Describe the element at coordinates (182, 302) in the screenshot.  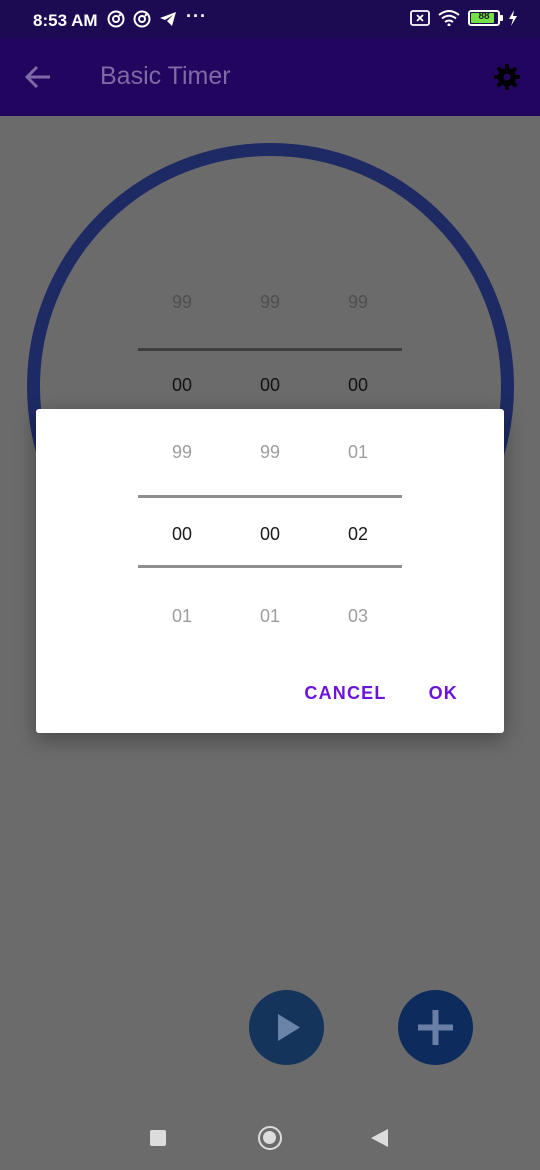
I see `bg-hours-prev: 99` at that location.